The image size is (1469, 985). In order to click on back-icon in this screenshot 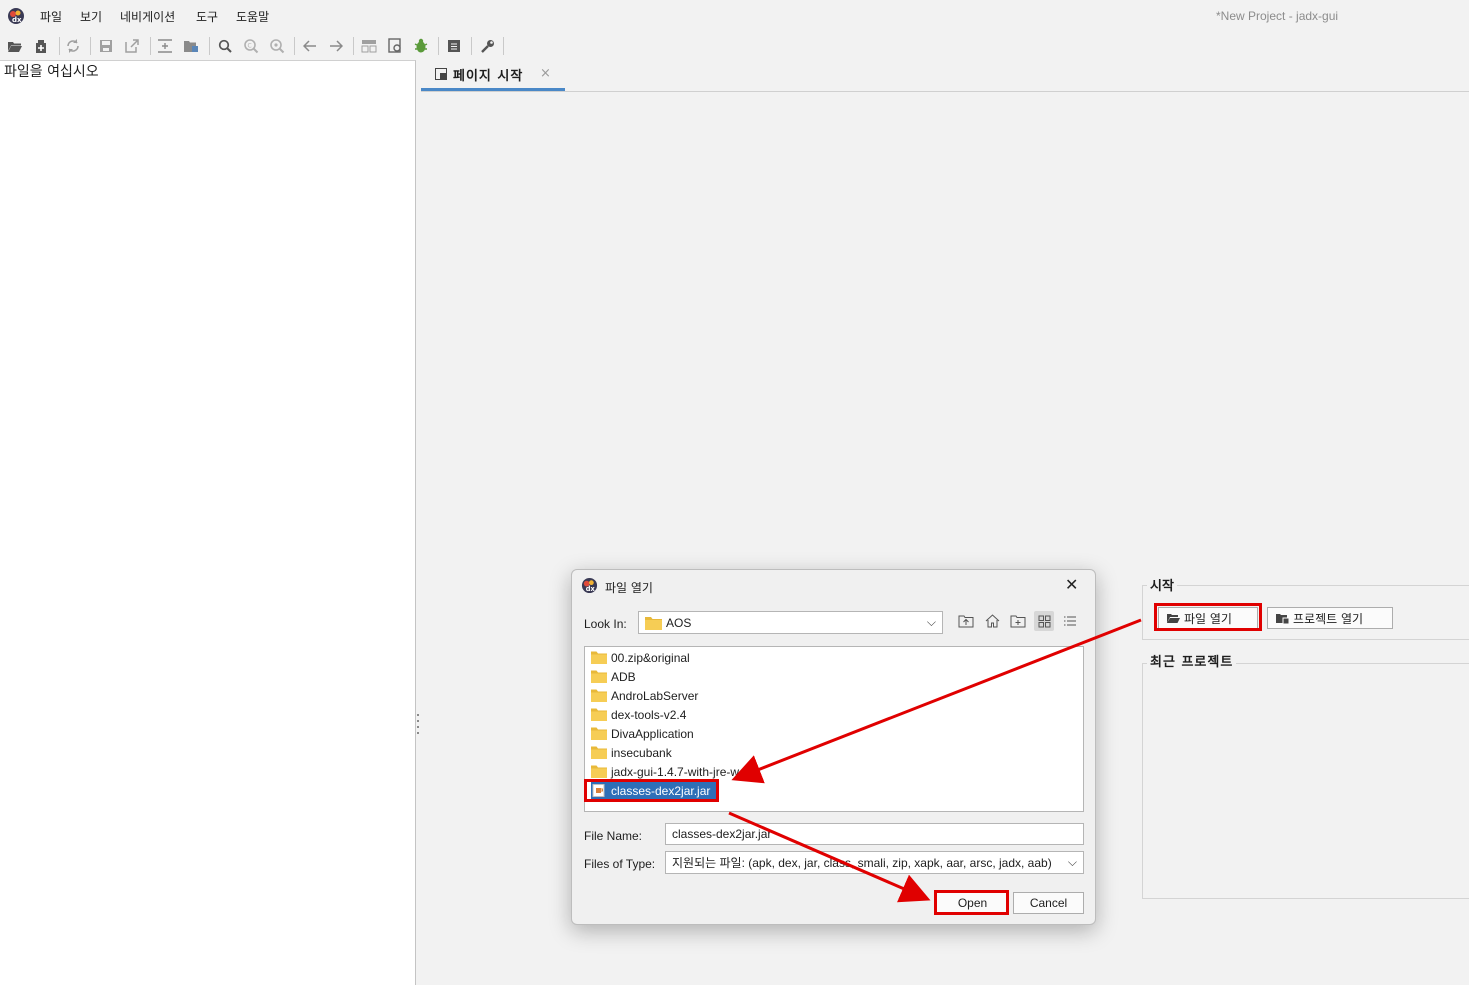, I will do `click(310, 46)`.